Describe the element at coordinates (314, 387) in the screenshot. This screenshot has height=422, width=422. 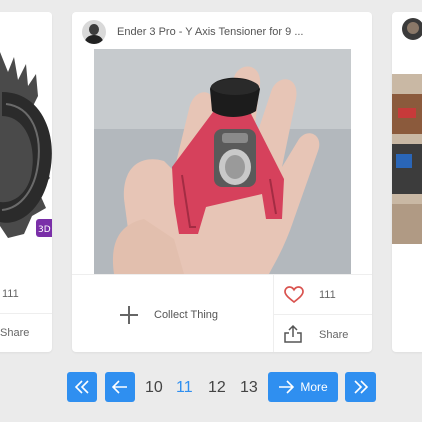
I see `more-label: More` at that location.